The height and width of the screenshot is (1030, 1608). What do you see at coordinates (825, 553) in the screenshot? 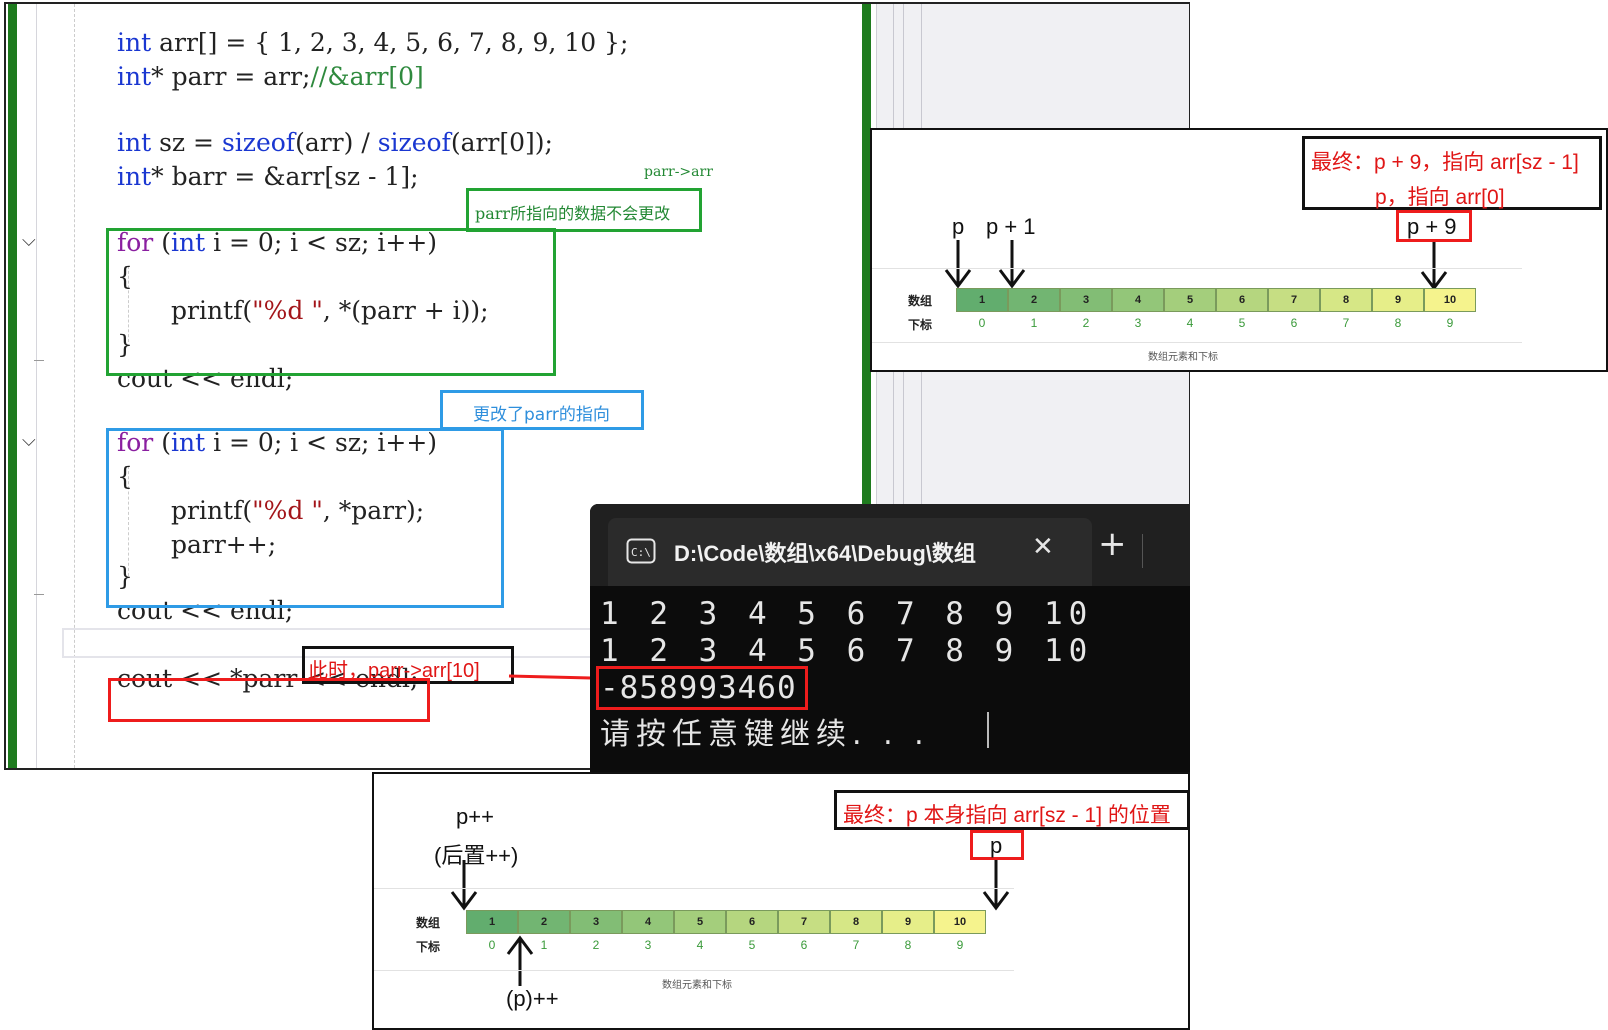
I see `console-tab-title: D:\Code\数组\x64\Debug\数组` at bounding box center [825, 553].